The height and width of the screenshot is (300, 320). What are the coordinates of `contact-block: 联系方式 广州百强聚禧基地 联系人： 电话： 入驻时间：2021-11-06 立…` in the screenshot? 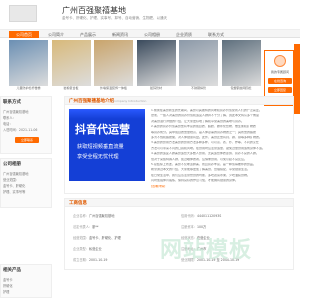 It's located at (26, 125).